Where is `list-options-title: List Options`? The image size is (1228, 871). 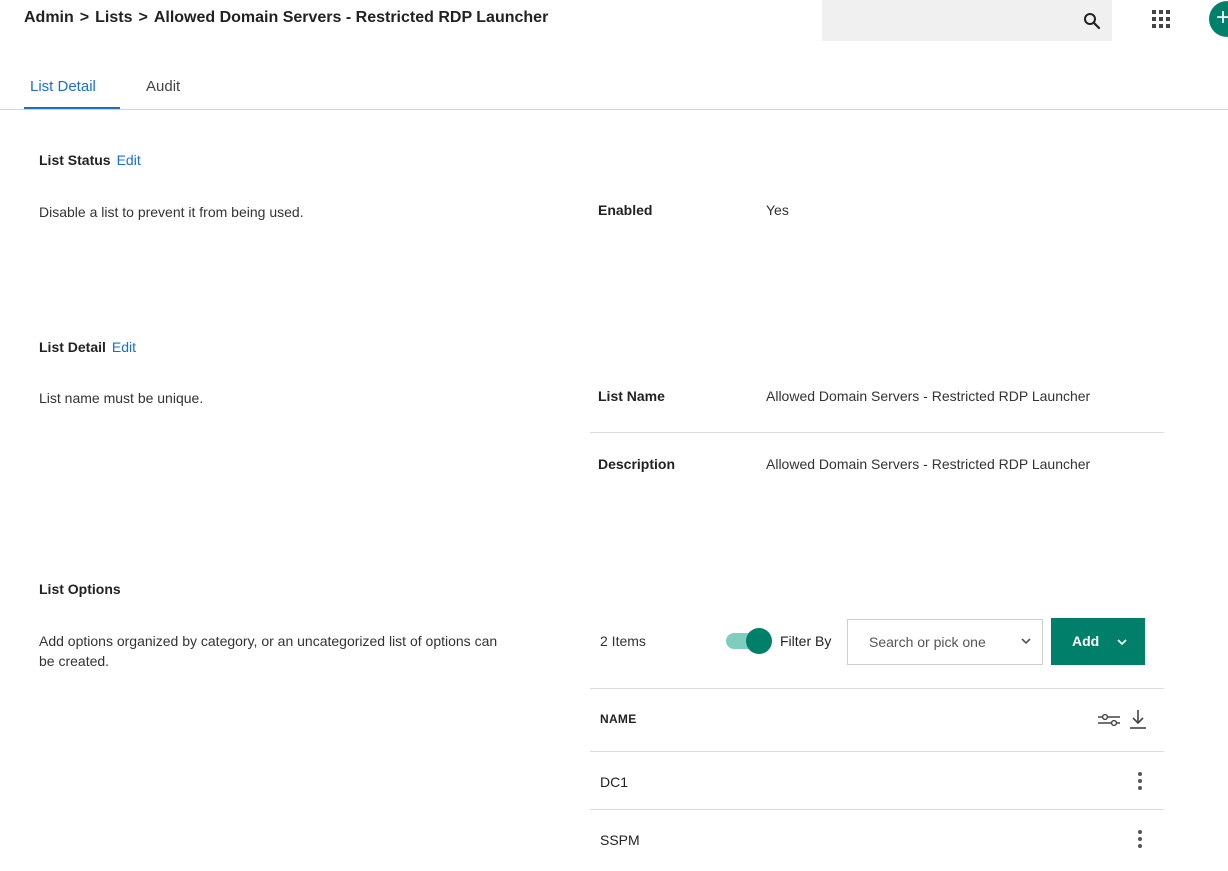
list-options-title: List Options is located at coordinates (80, 589).